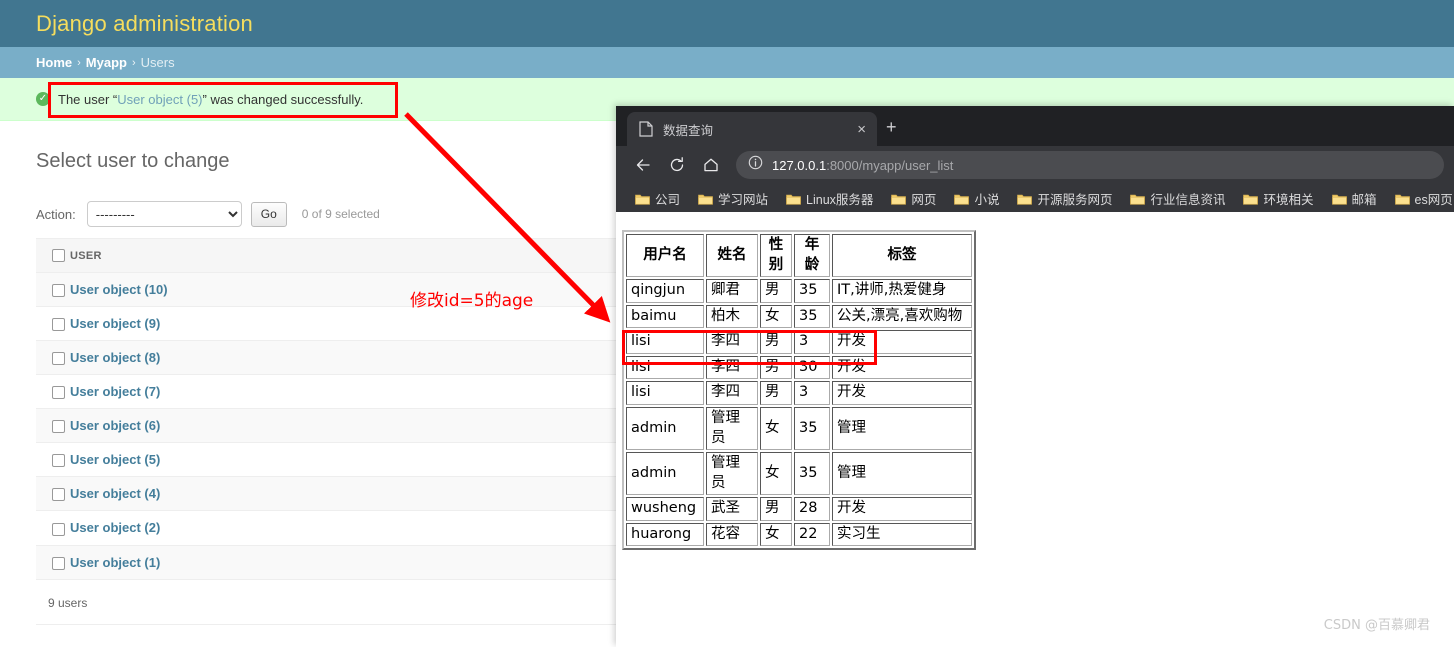 The width and height of the screenshot is (1454, 647). Describe the element at coordinates (106, 62) in the screenshot. I see `breadcrumb-app: Myapp` at that location.